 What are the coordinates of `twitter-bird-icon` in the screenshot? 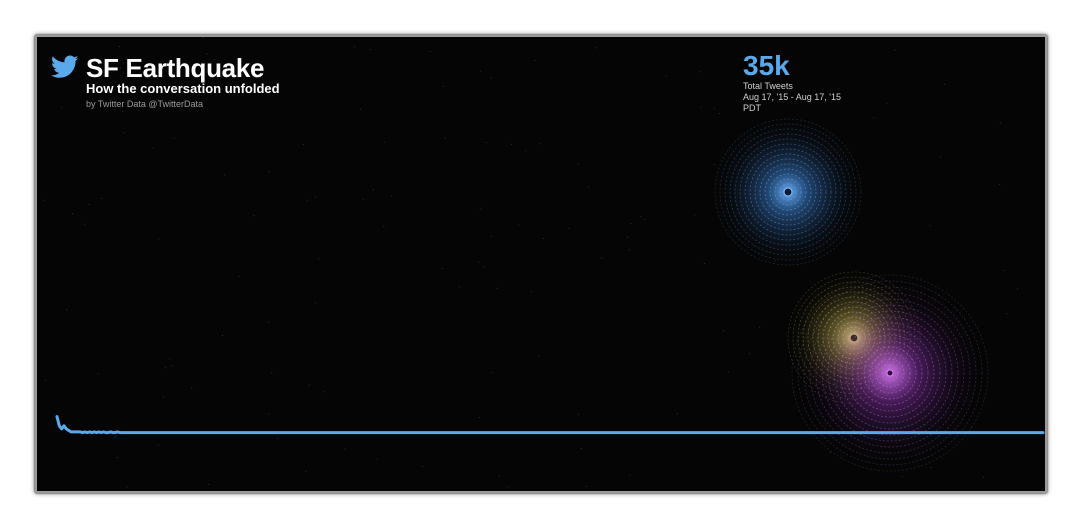 It's located at (65, 66).